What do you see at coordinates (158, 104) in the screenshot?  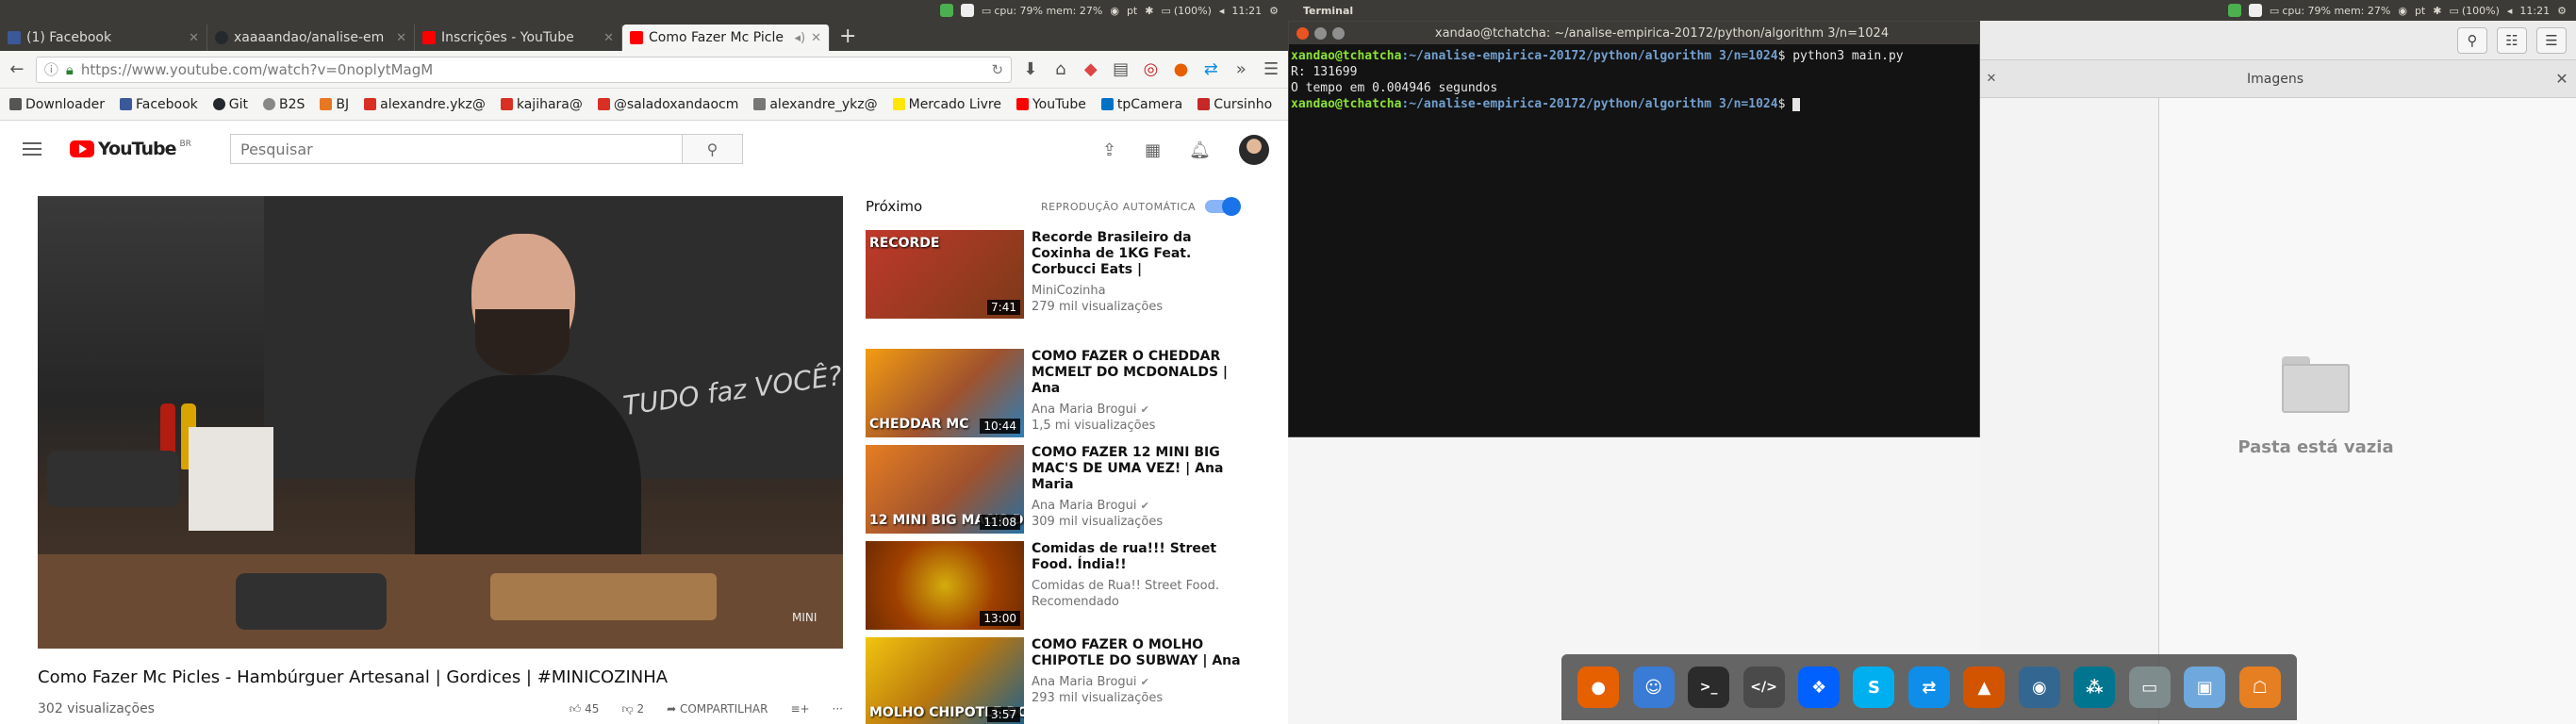 I see `bookmark-facebook: Facebook` at bounding box center [158, 104].